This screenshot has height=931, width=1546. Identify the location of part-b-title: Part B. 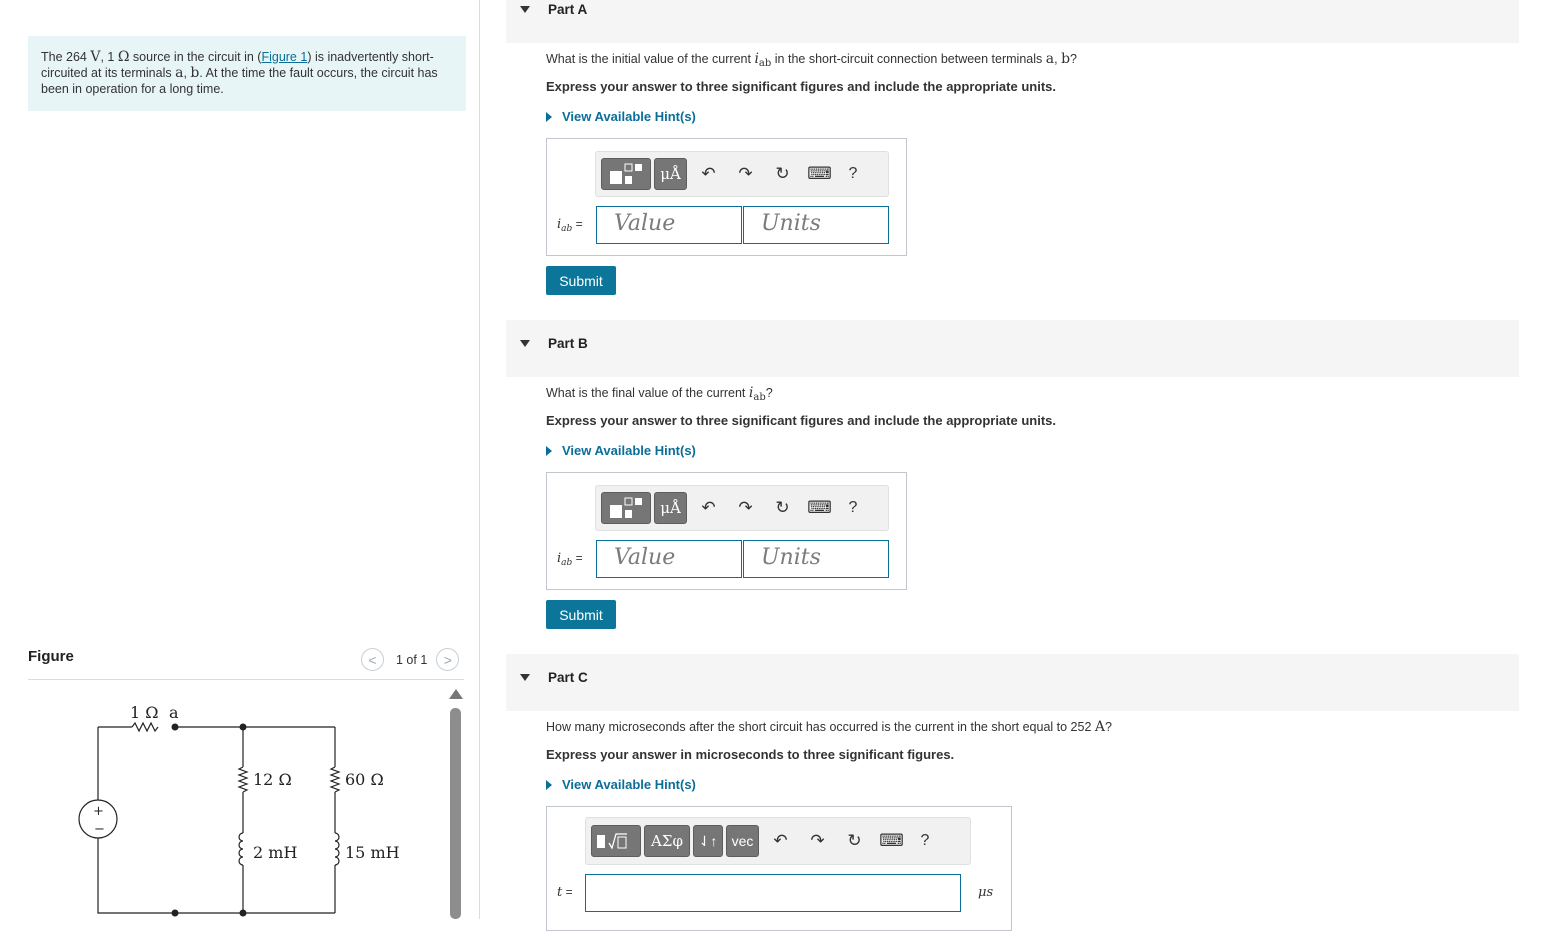
(568, 343).